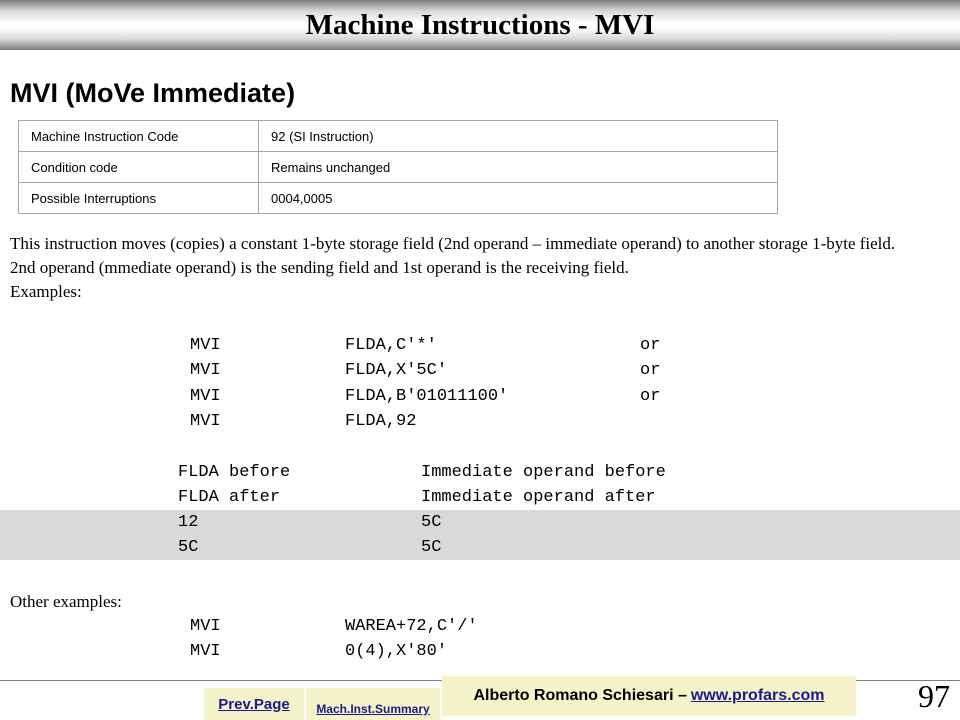  I want to click on example-operand: FLDA,B'01011100', so click(427, 396).